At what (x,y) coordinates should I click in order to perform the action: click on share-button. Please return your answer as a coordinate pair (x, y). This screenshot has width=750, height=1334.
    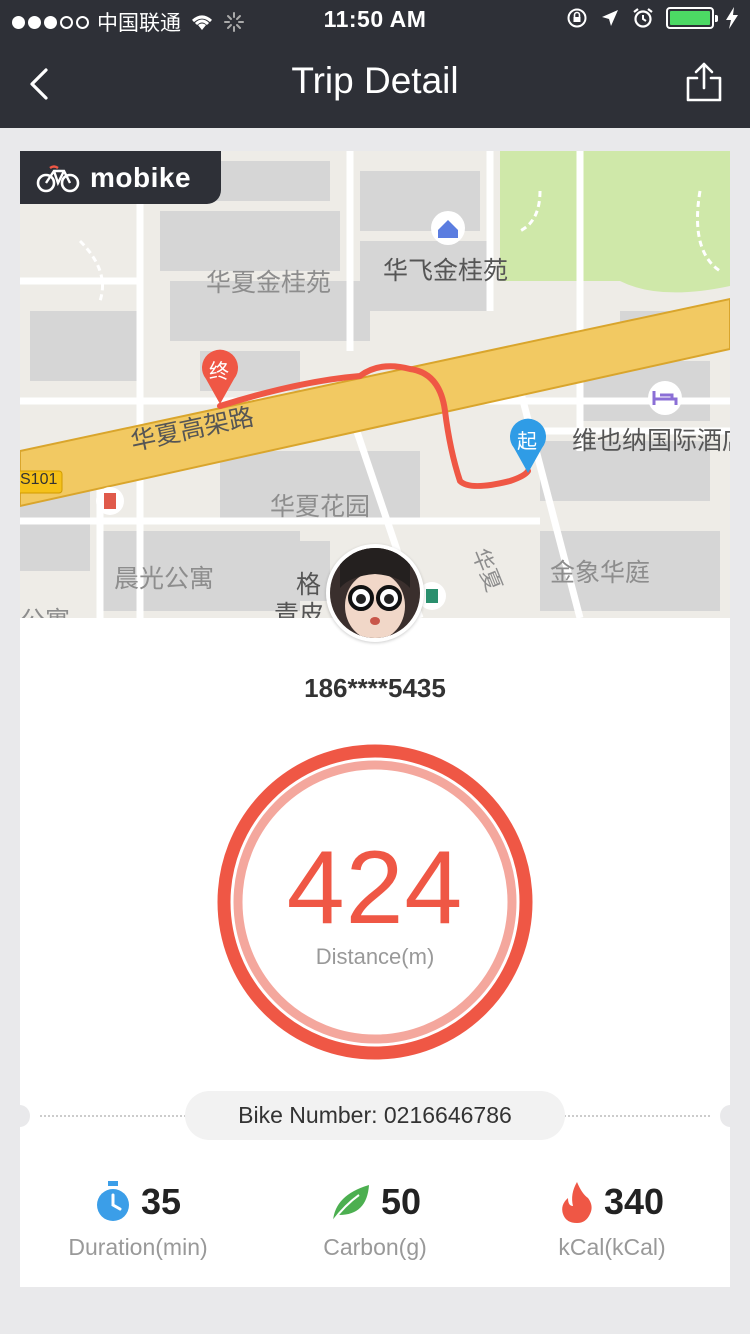
    Looking at the image, I should click on (704, 82).